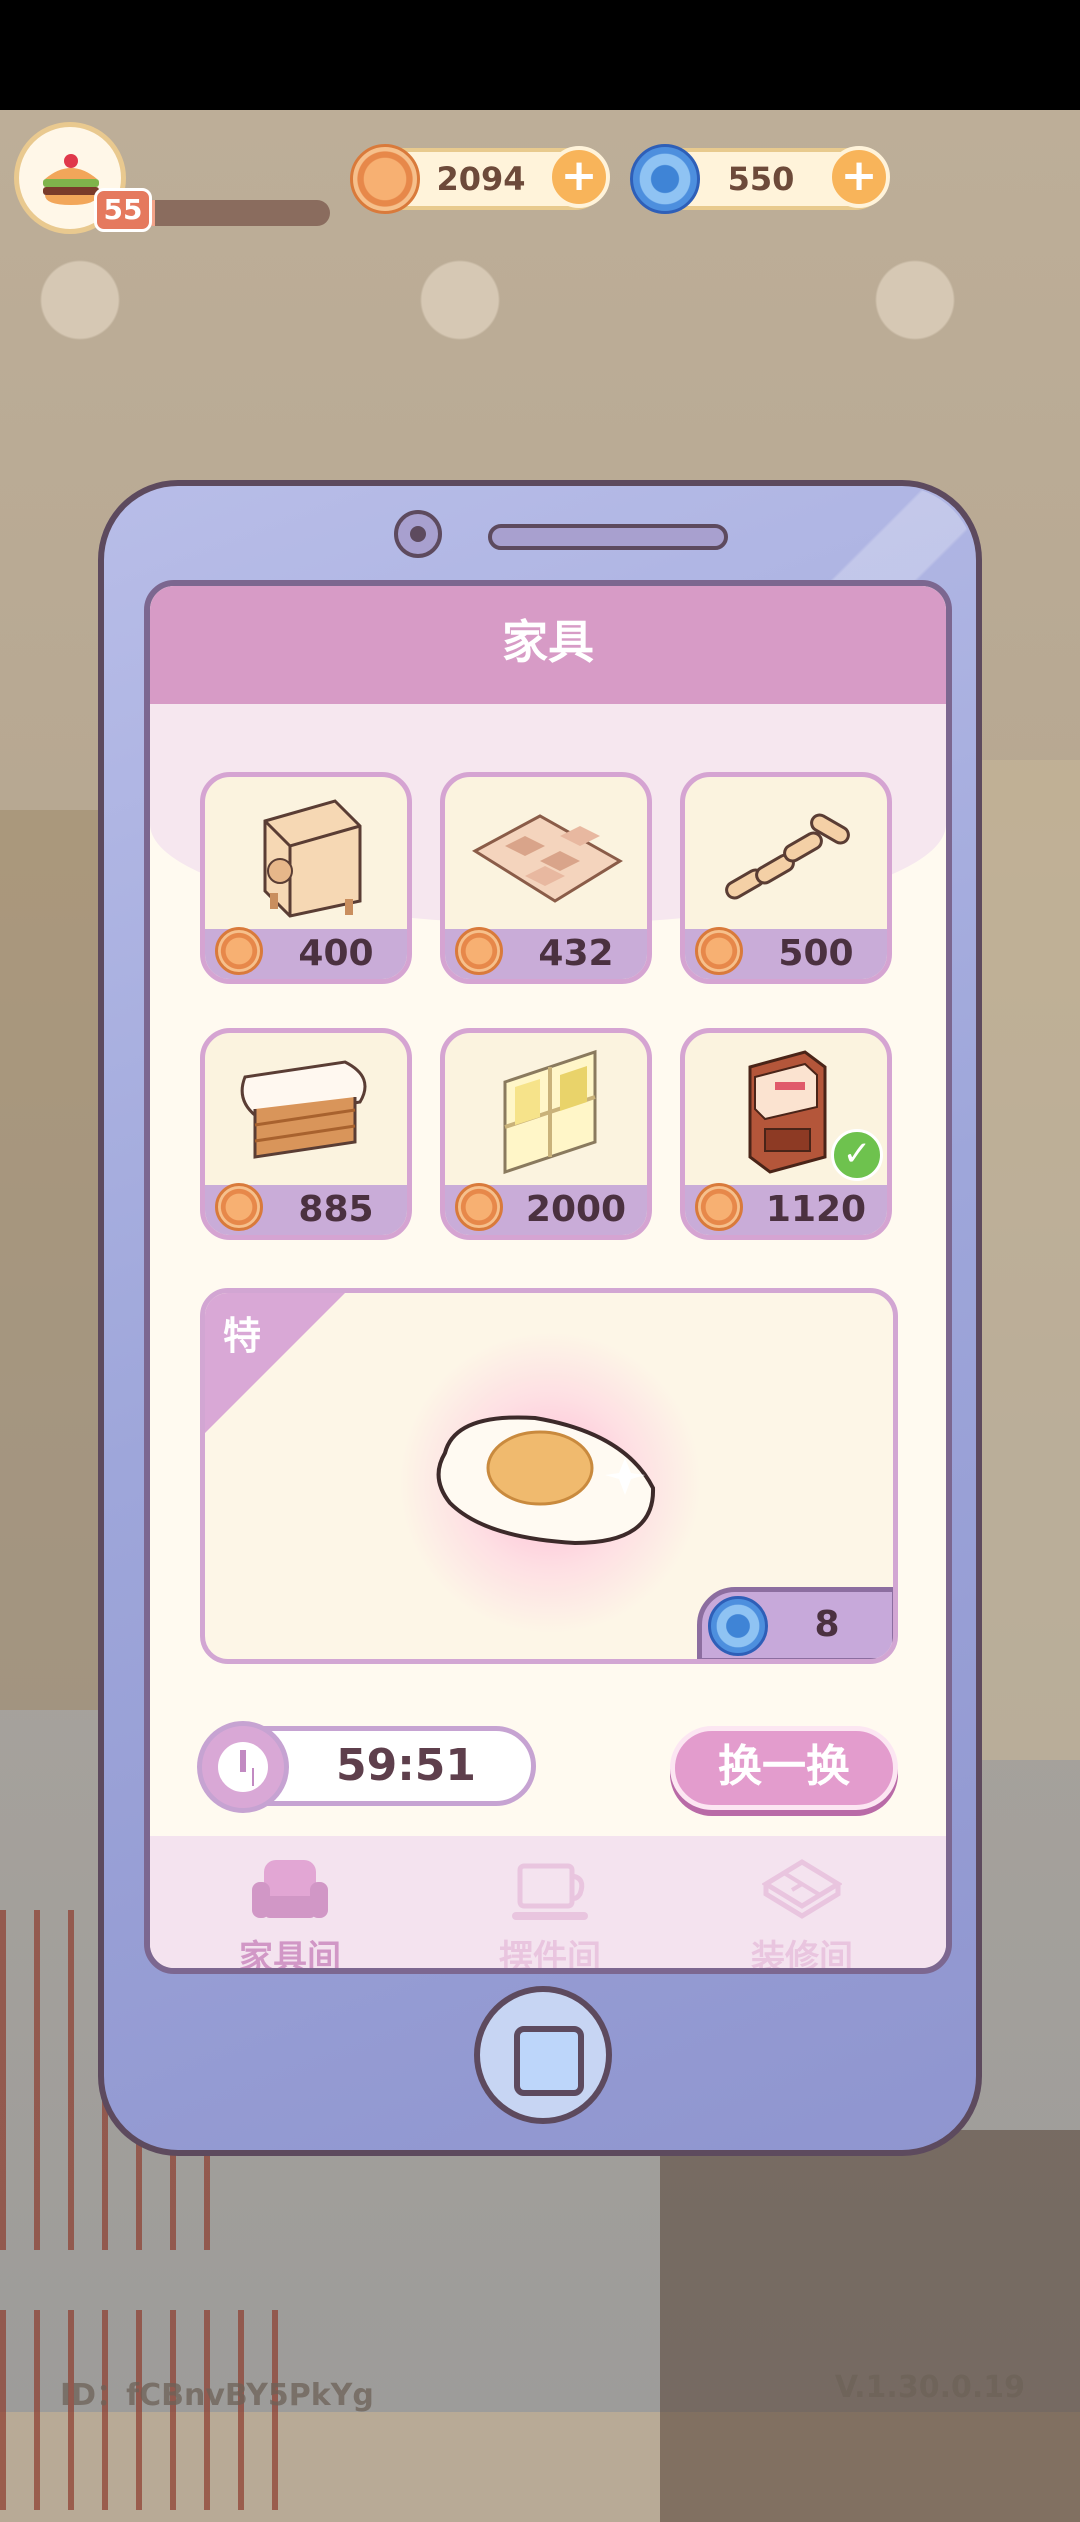  Describe the element at coordinates (540, 55) in the screenshot. I see `status-bar` at that location.